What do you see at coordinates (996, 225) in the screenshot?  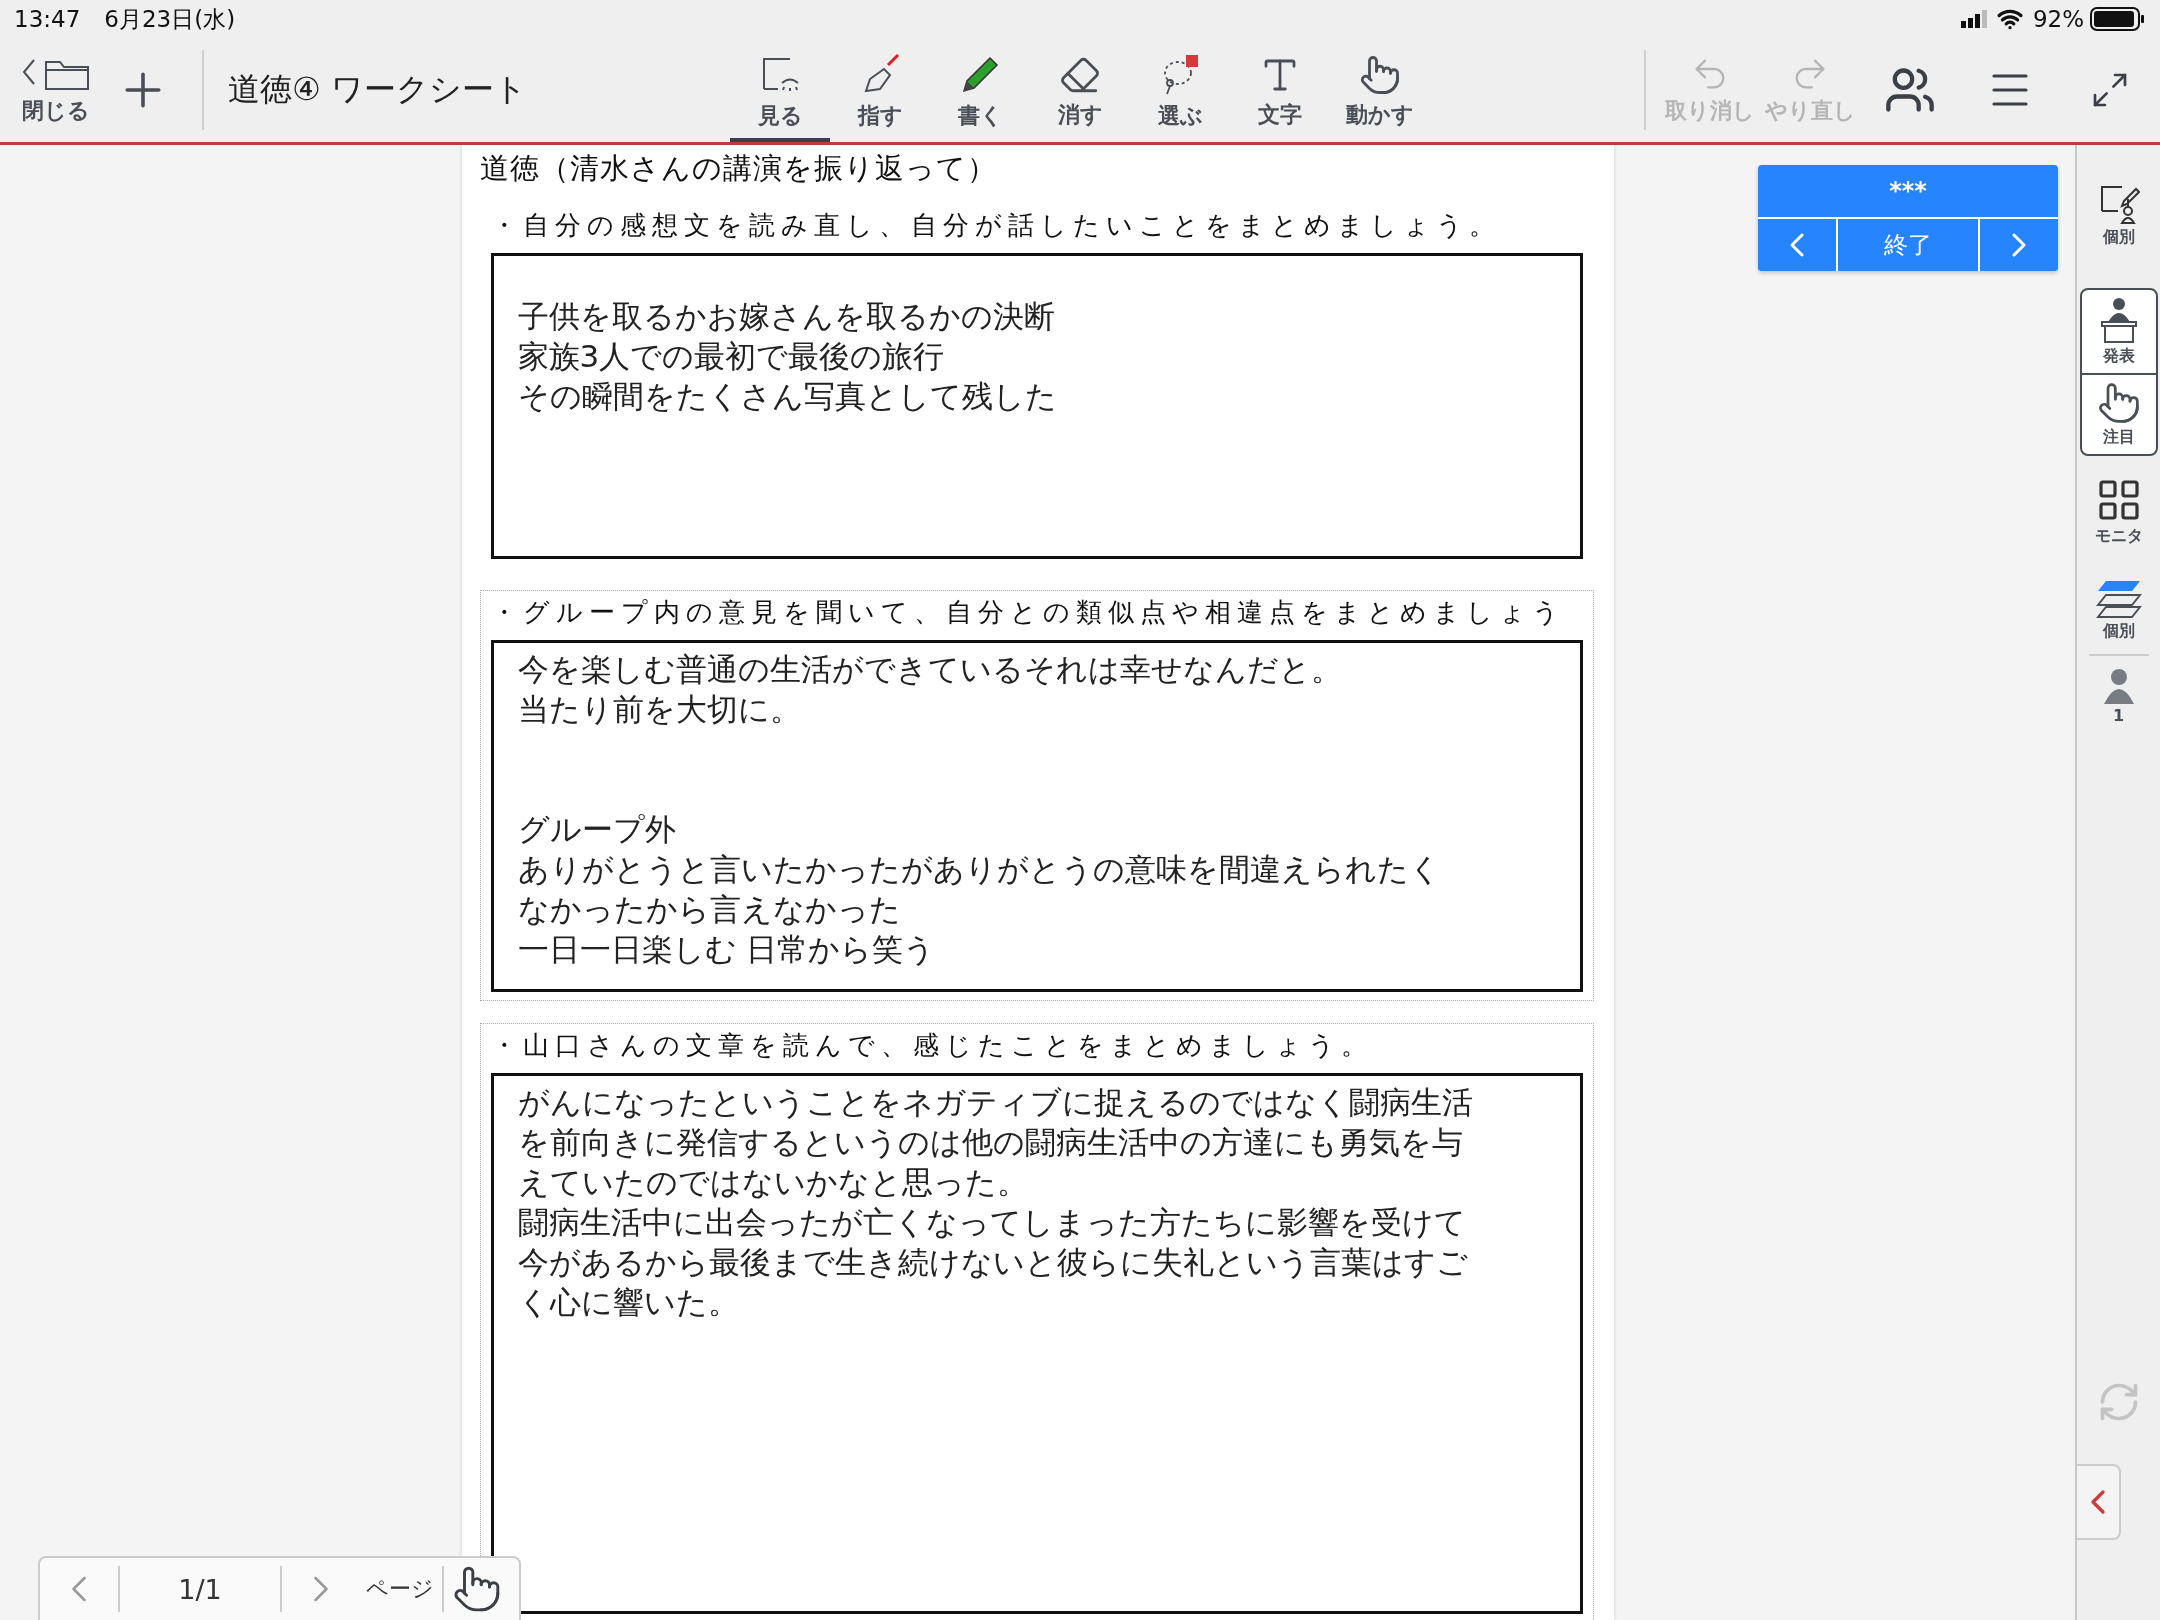 I see `section-prompt: ・自分の感想文を読み直し、自分が話したいことをまとめましょう。` at bounding box center [996, 225].